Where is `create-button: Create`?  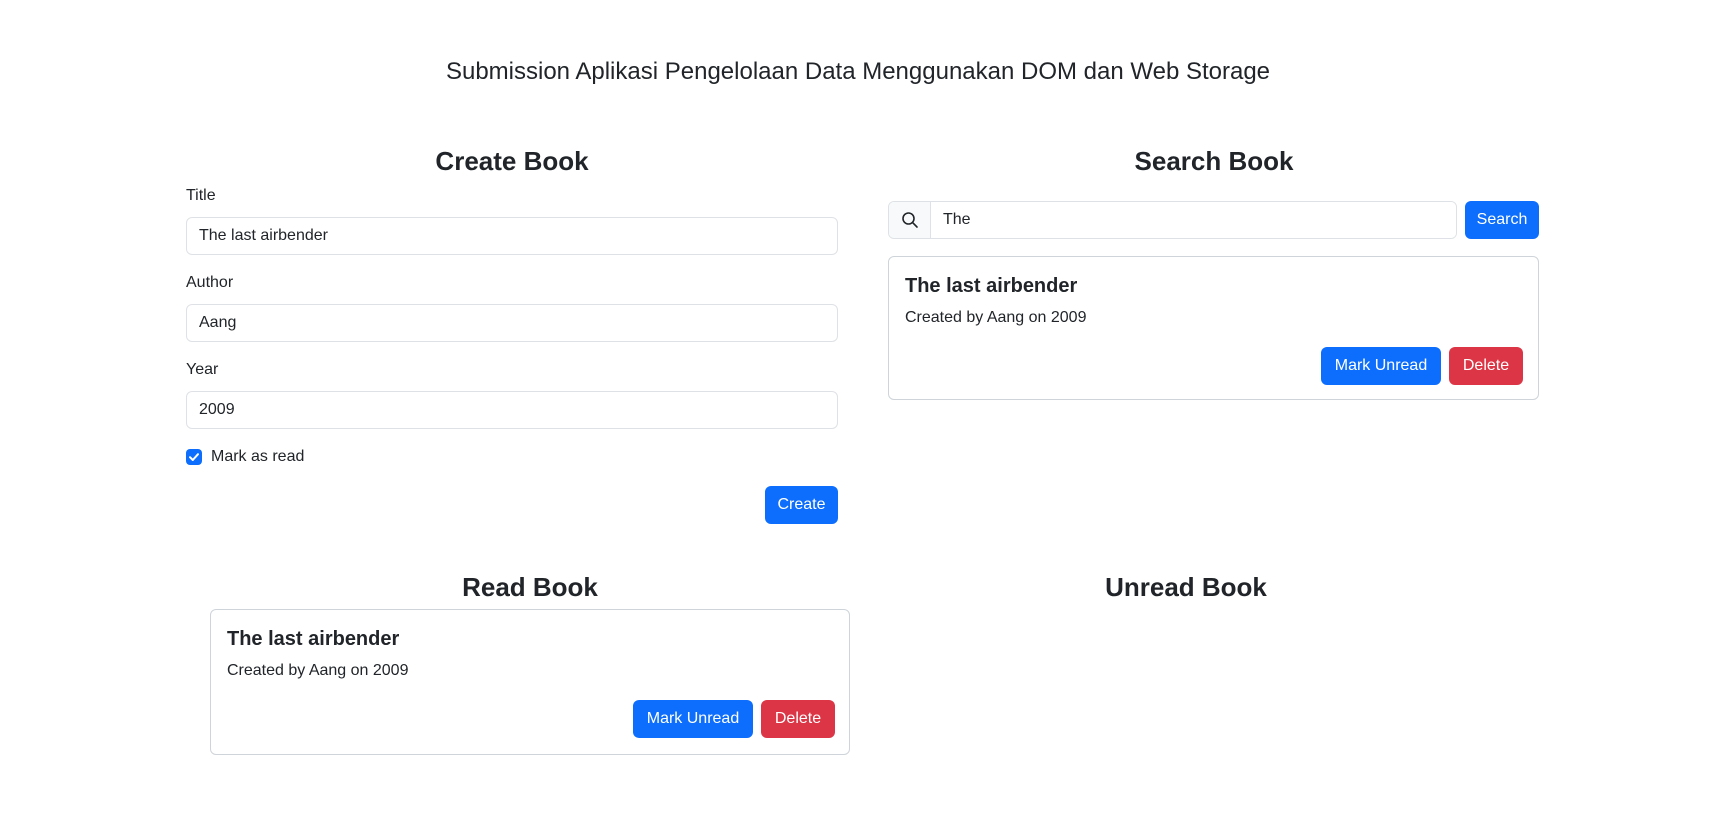
create-button: Create is located at coordinates (801, 505).